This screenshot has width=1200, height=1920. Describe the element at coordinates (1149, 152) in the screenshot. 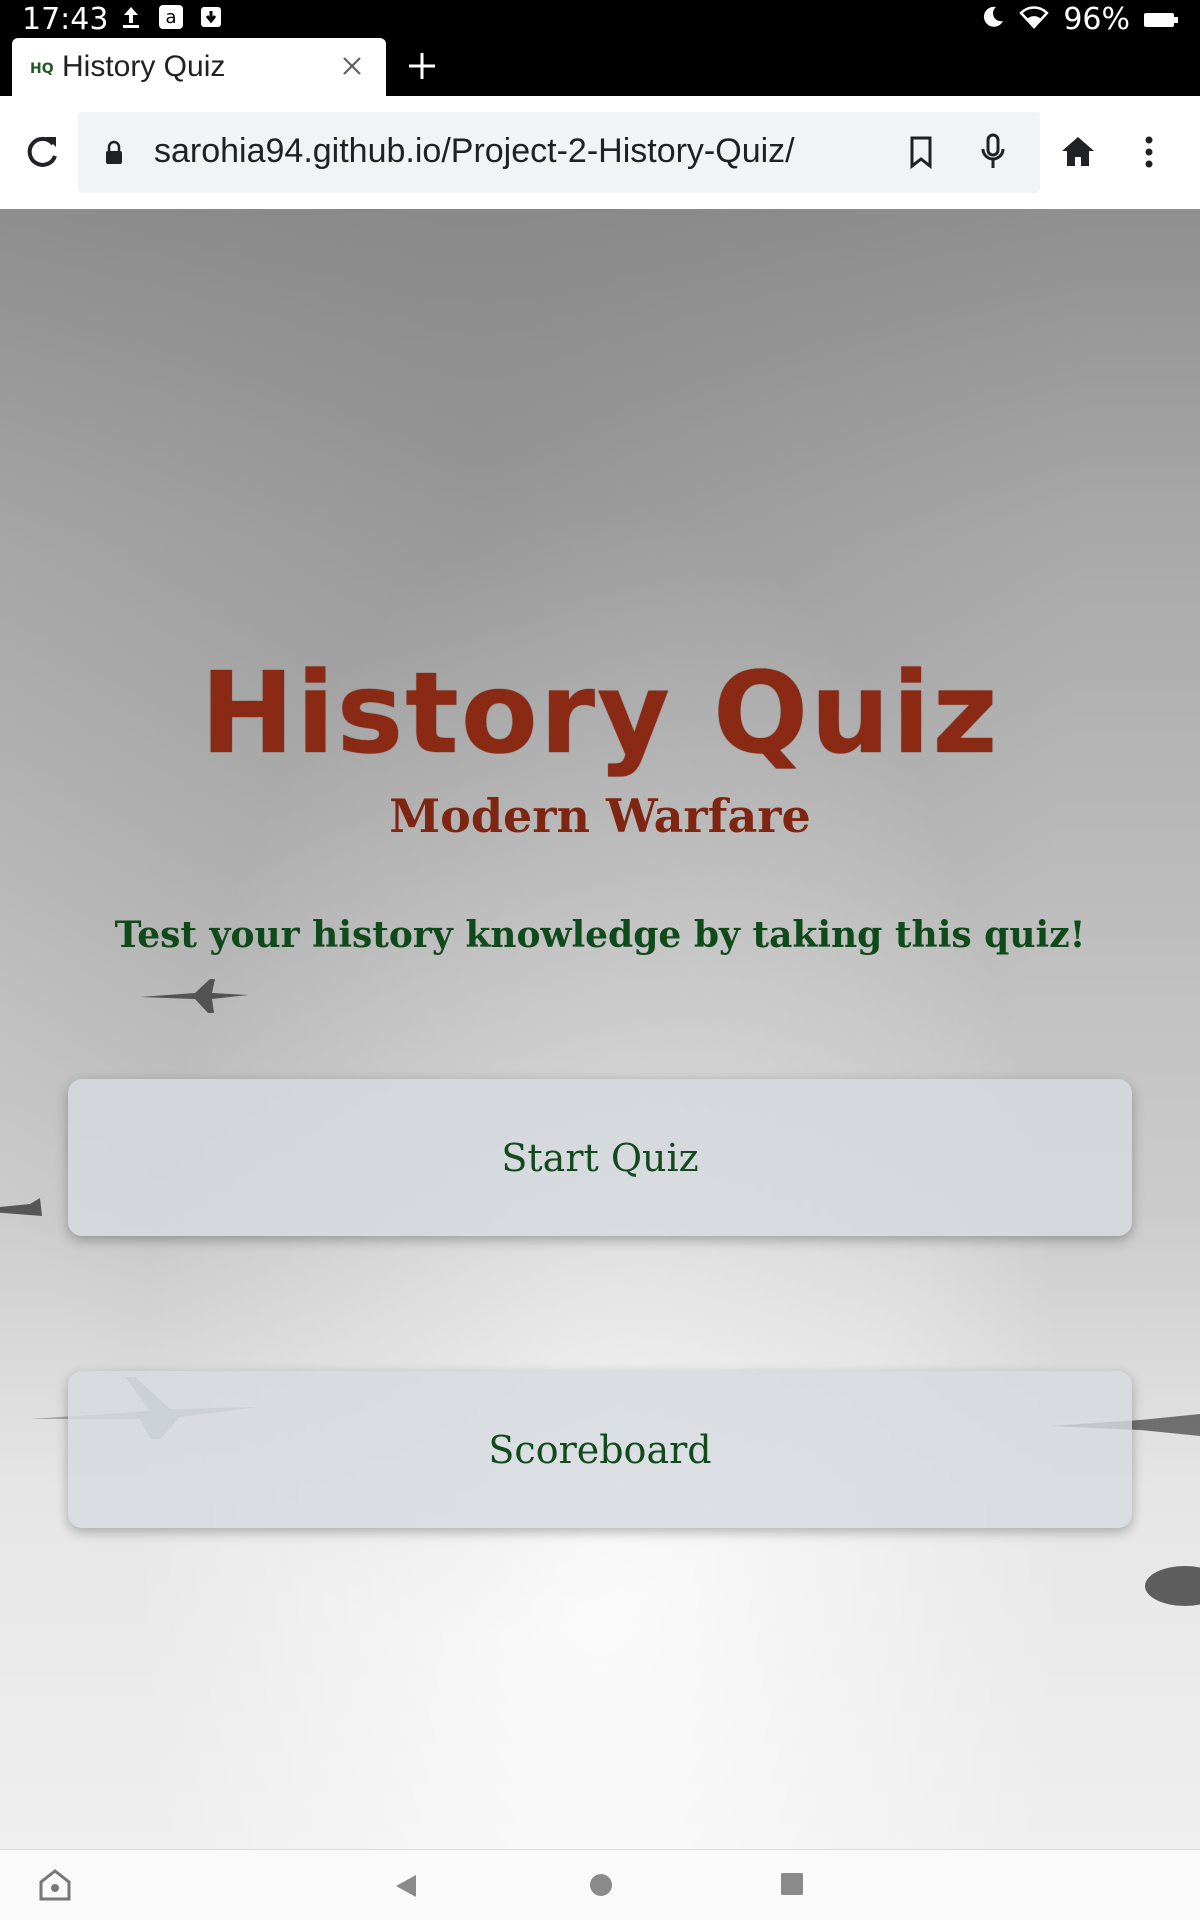

I see `menu-icon` at that location.